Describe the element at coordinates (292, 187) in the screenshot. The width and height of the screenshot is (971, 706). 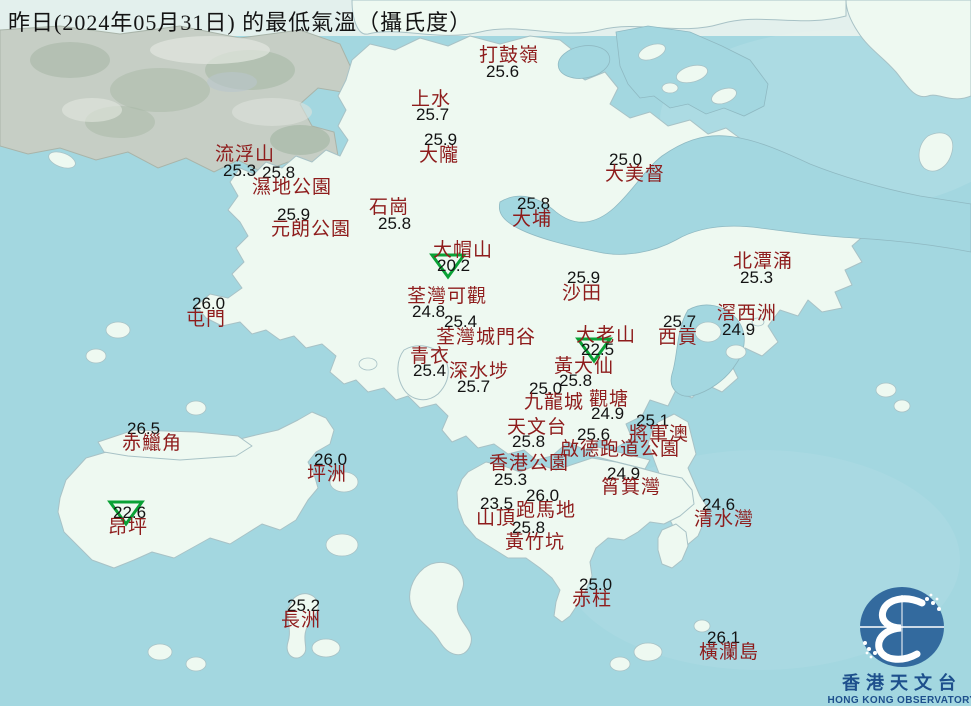
I see `station-label: 濕地公園` at that location.